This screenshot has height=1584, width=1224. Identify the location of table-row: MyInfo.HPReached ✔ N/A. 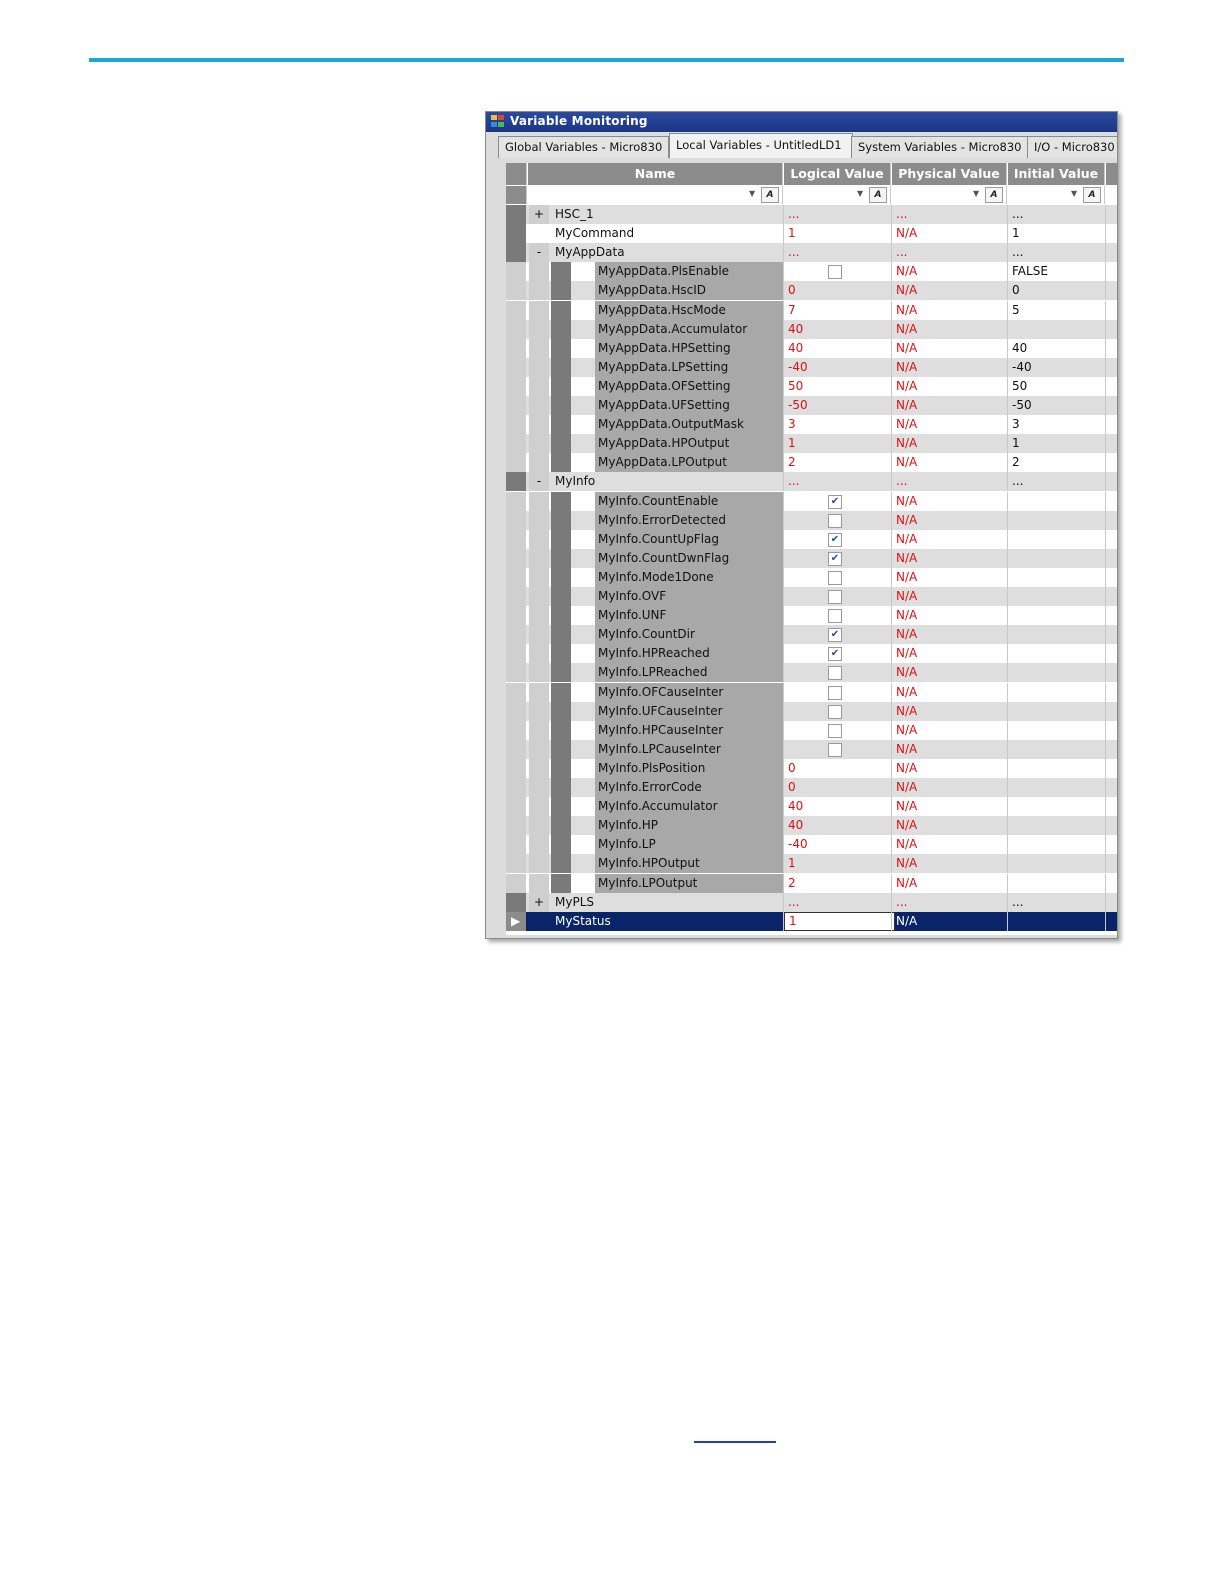
(811, 654).